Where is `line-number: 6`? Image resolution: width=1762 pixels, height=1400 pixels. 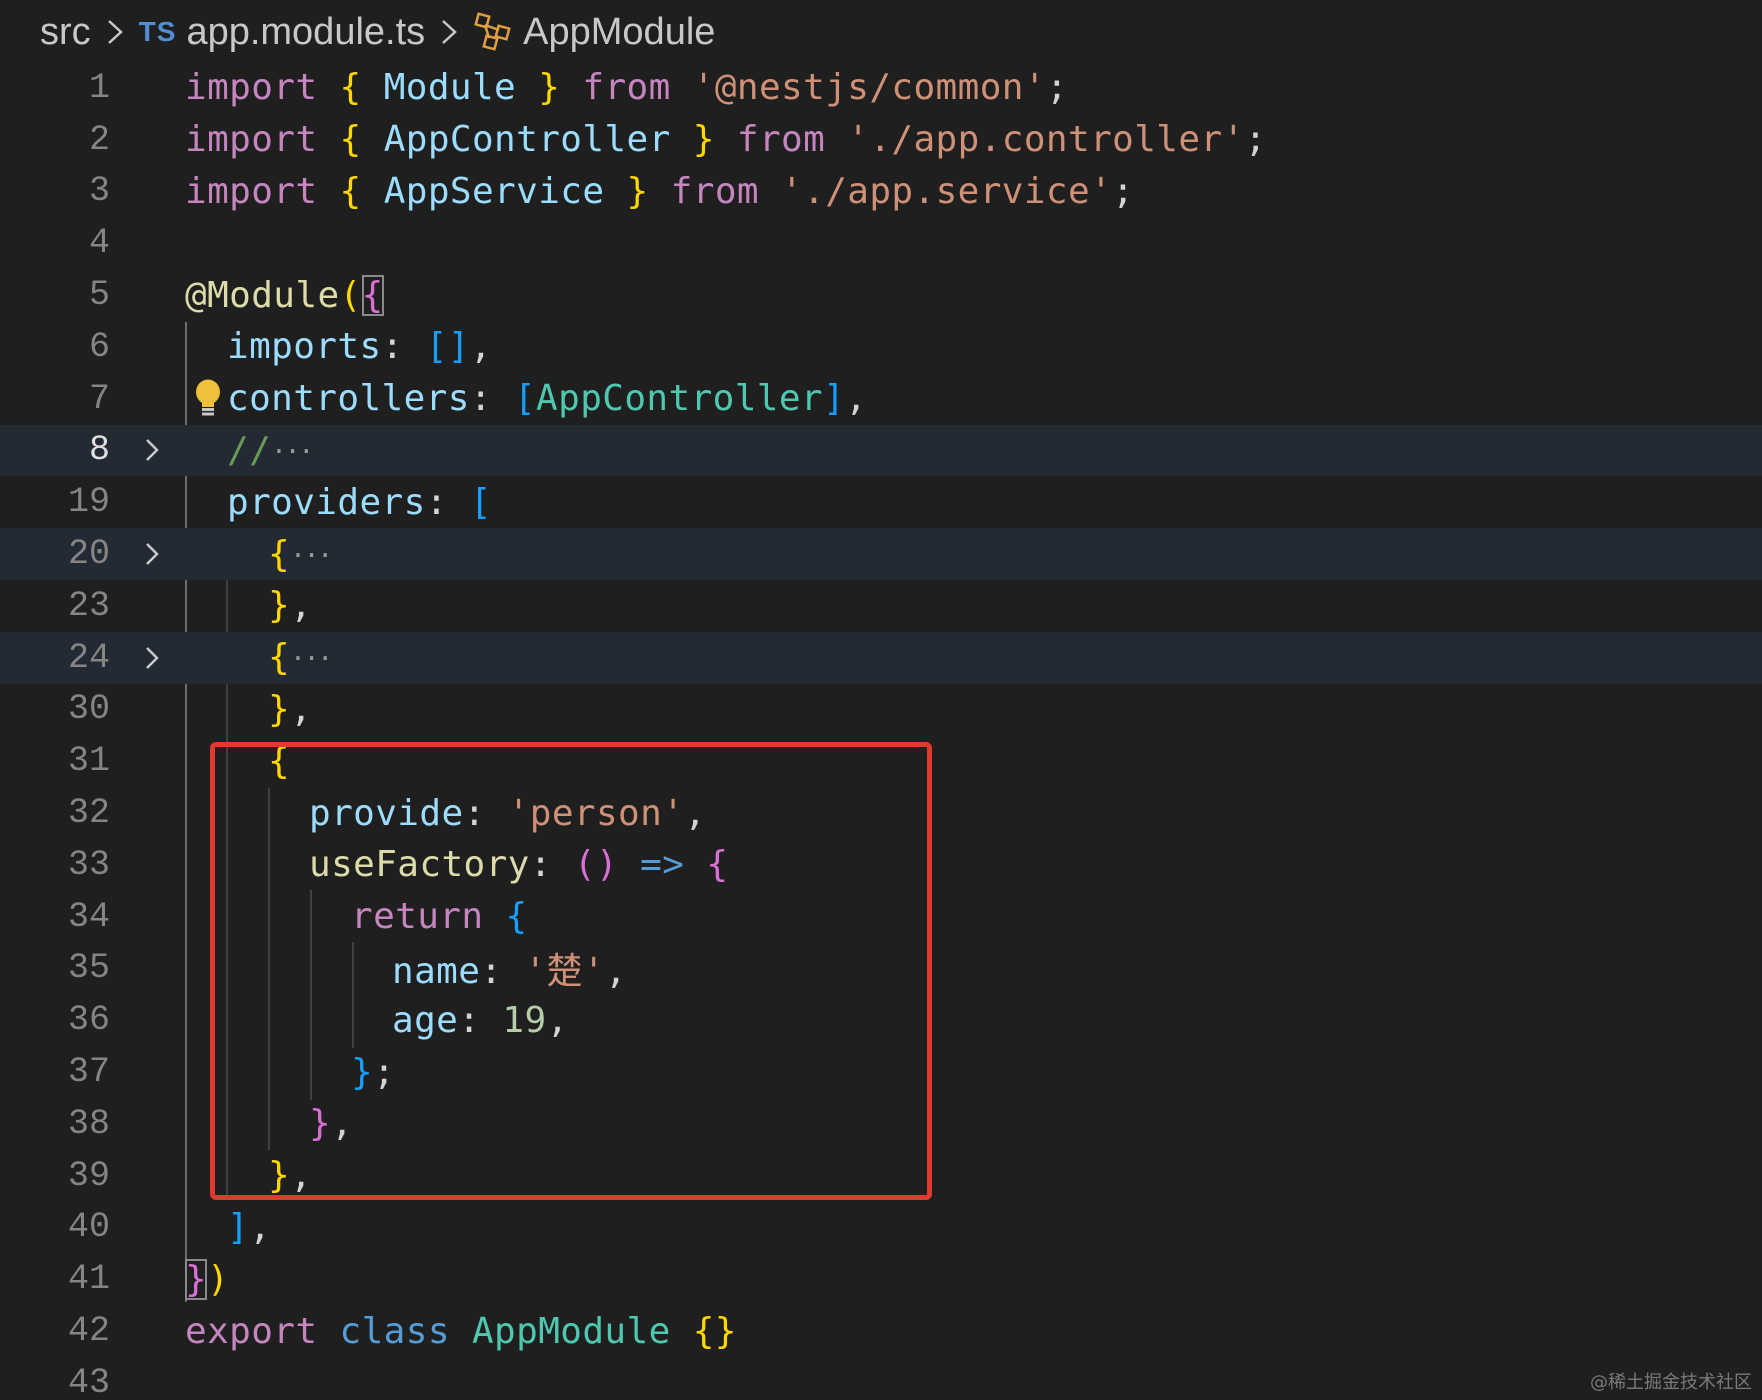 line-number: 6 is located at coordinates (99, 346).